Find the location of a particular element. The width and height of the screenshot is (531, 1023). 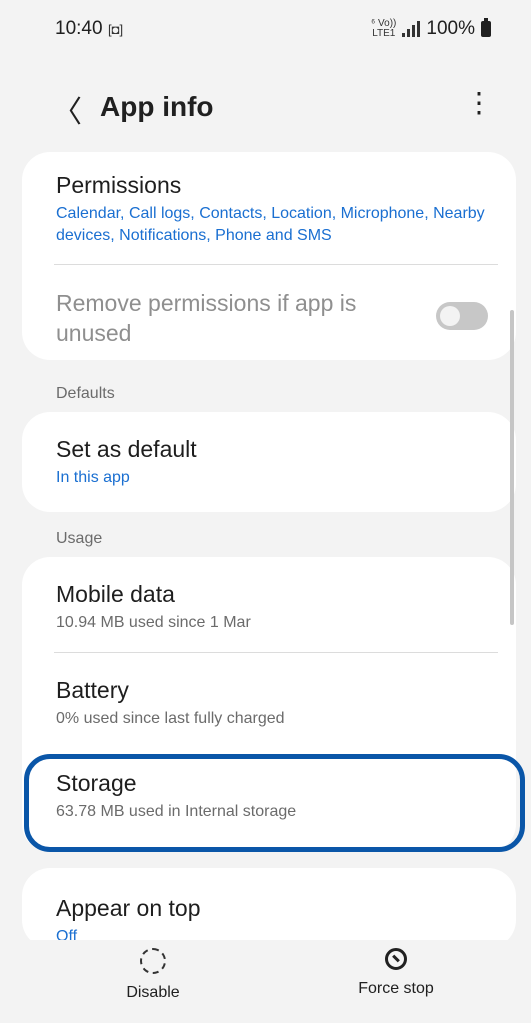

page-title: App info is located at coordinates (157, 106).